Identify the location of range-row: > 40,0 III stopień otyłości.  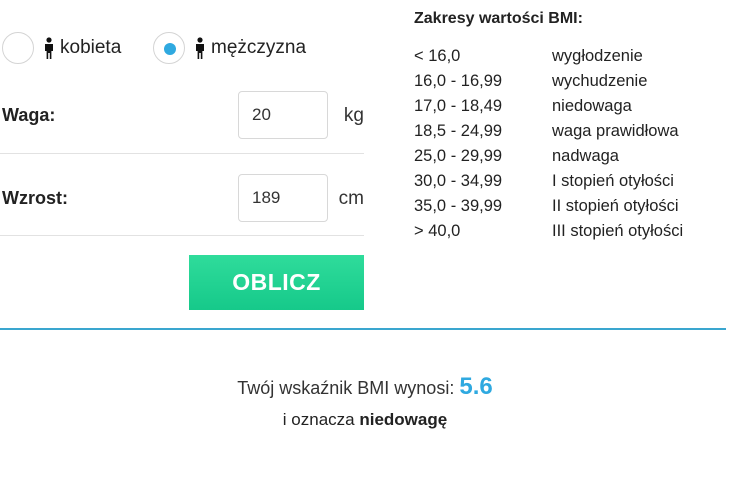
(569, 231).